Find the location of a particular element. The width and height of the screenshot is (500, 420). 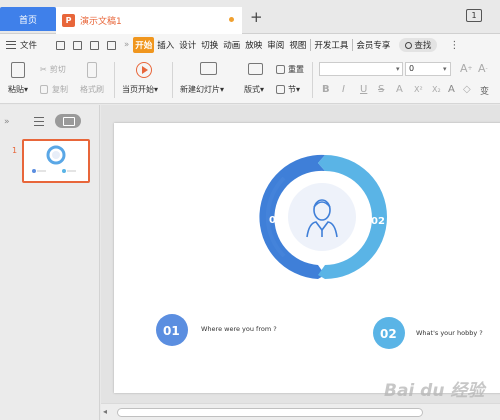

horizontal-scrollbar: ◂ is located at coordinates (300, 411).